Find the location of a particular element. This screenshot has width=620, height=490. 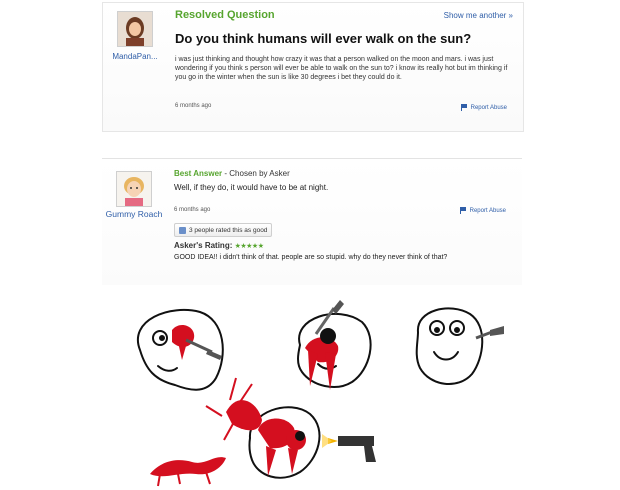

asker-avatar is located at coordinates (135, 29).